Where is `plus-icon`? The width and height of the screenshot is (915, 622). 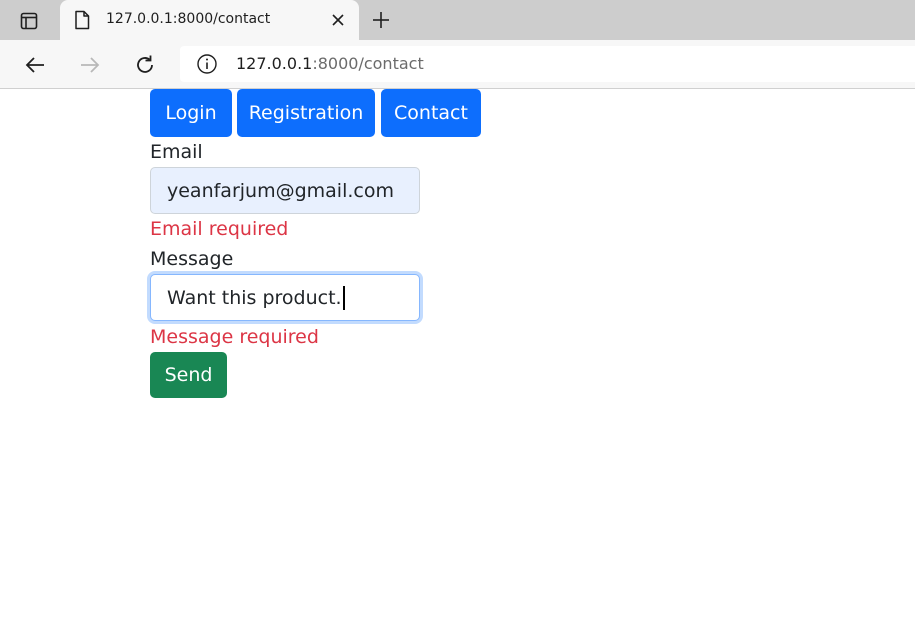 plus-icon is located at coordinates (381, 20).